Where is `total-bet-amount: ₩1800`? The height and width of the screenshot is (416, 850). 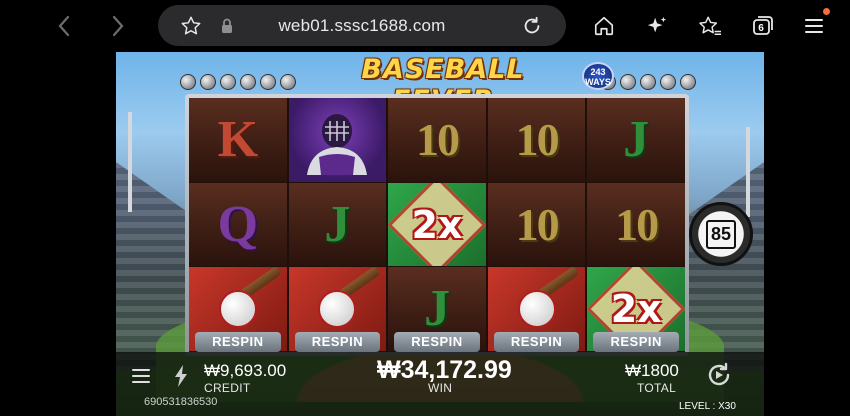
total-bet-amount: ₩1800 is located at coordinates (652, 370).